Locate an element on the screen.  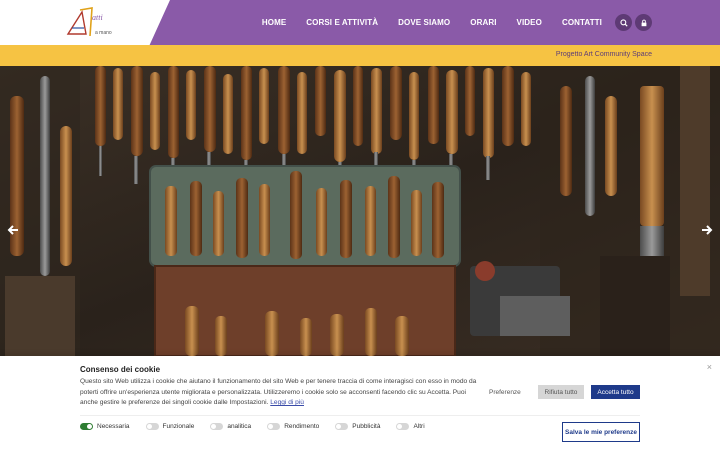
lock-icon is located at coordinates (643, 22).